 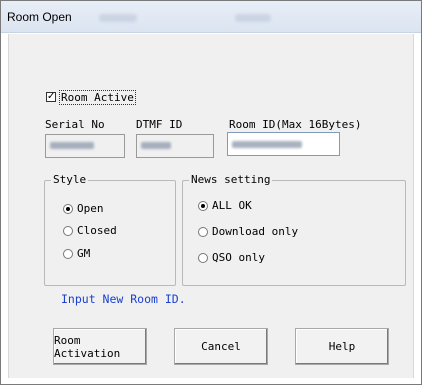 I want to click on news-qso-only-label: QSO only, so click(x=238, y=257).